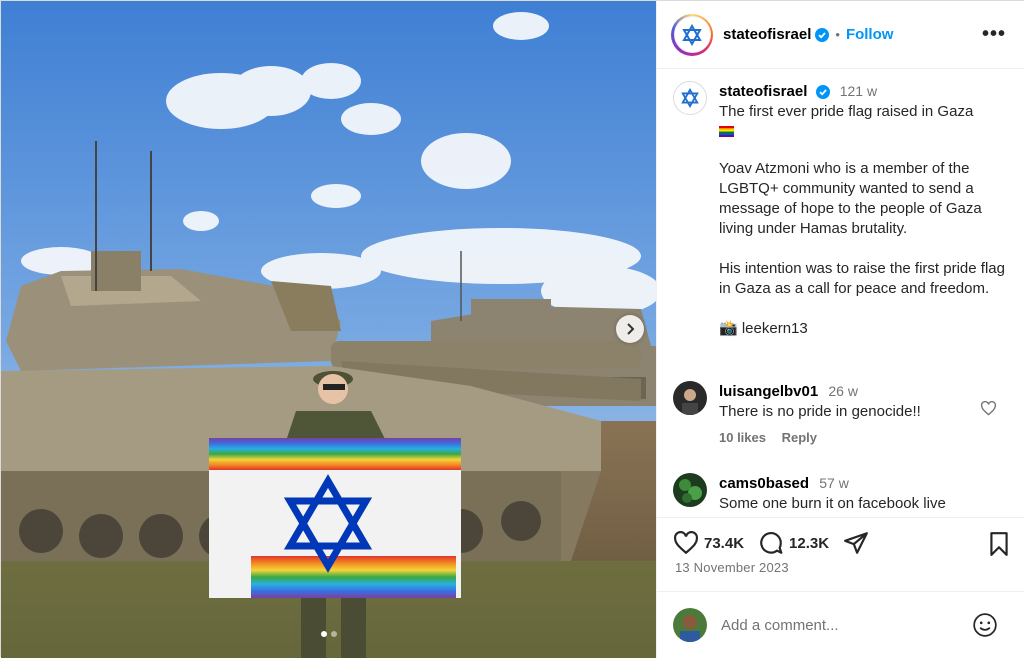 This screenshot has height=658, width=1024. Describe the element at coordinates (732, 567) in the screenshot. I see `post-date: 13 November 2023` at that location.